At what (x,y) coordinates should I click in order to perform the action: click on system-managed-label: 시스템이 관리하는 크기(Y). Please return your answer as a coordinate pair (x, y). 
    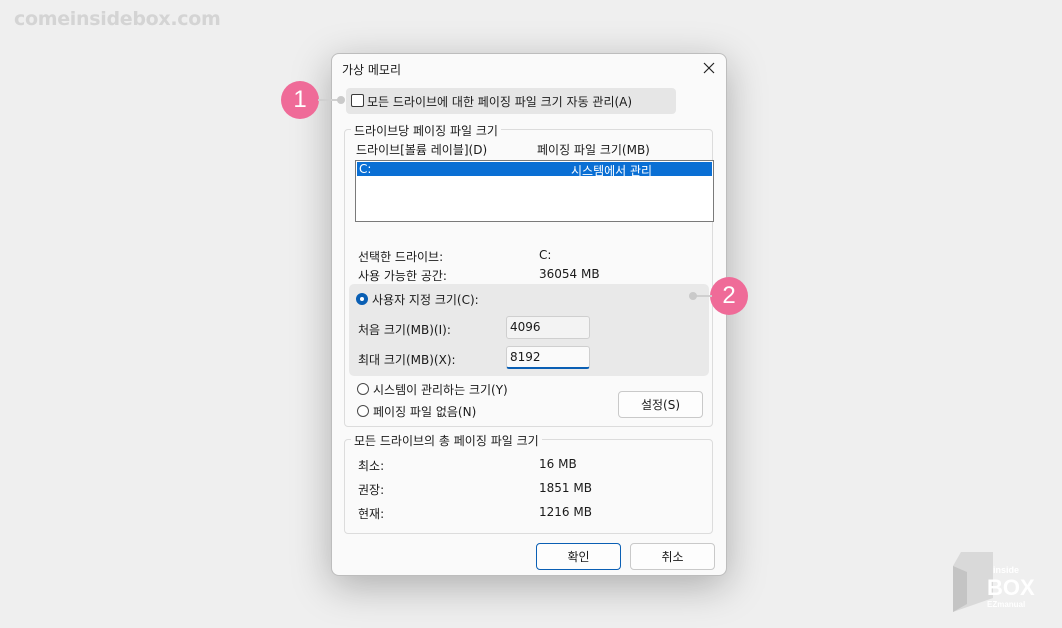
    Looking at the image, I should click on (440, 389).